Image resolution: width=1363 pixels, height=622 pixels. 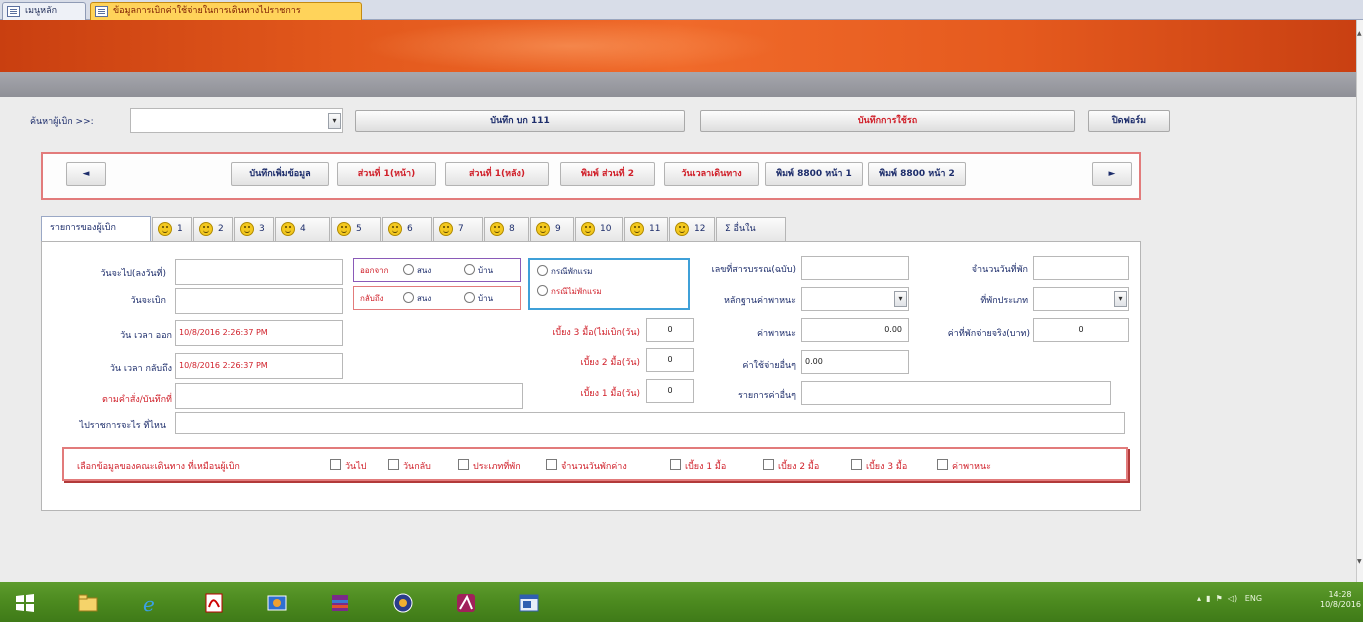 What do you see at coordinates (776, 334) in the screenshot?
I see `fare-label: ค่าพาหนะ` at bounding box center [776, 334].